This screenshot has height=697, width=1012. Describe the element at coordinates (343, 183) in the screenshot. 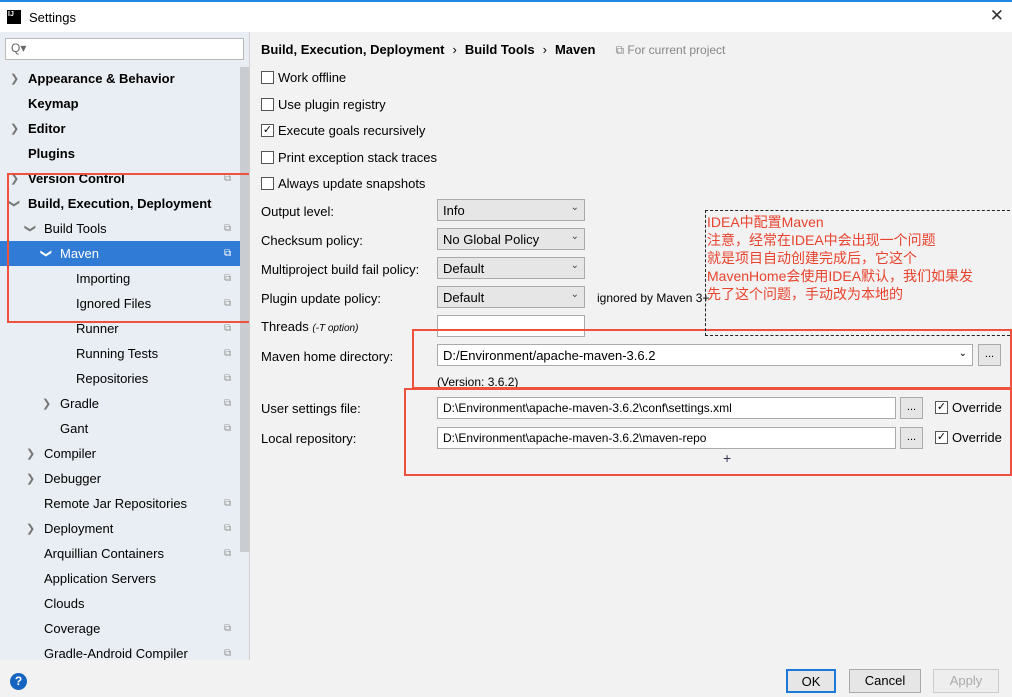

I see `checkbox: Always update snapshots` at that location.